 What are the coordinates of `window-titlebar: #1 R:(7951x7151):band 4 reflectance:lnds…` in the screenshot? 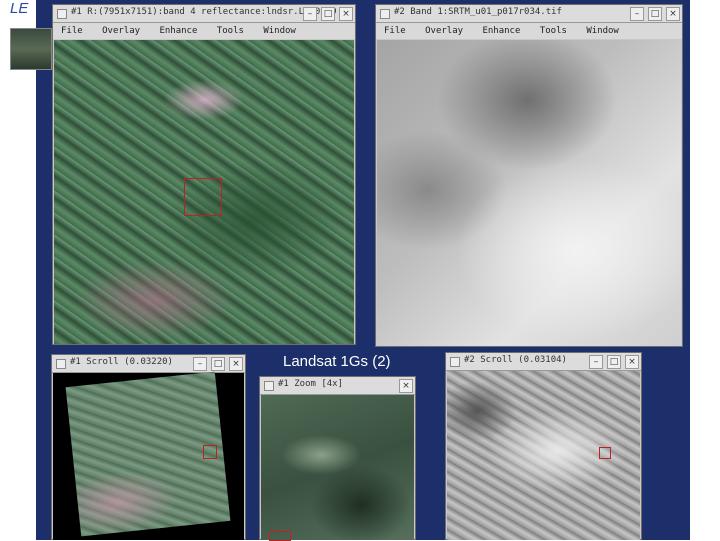 It's located at (204, 14).